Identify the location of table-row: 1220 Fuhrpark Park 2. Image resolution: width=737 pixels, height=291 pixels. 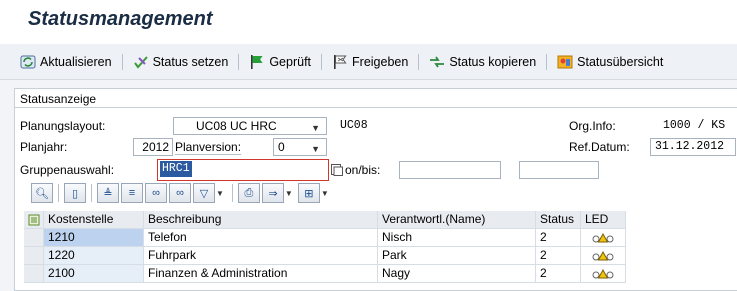
(380, 256).